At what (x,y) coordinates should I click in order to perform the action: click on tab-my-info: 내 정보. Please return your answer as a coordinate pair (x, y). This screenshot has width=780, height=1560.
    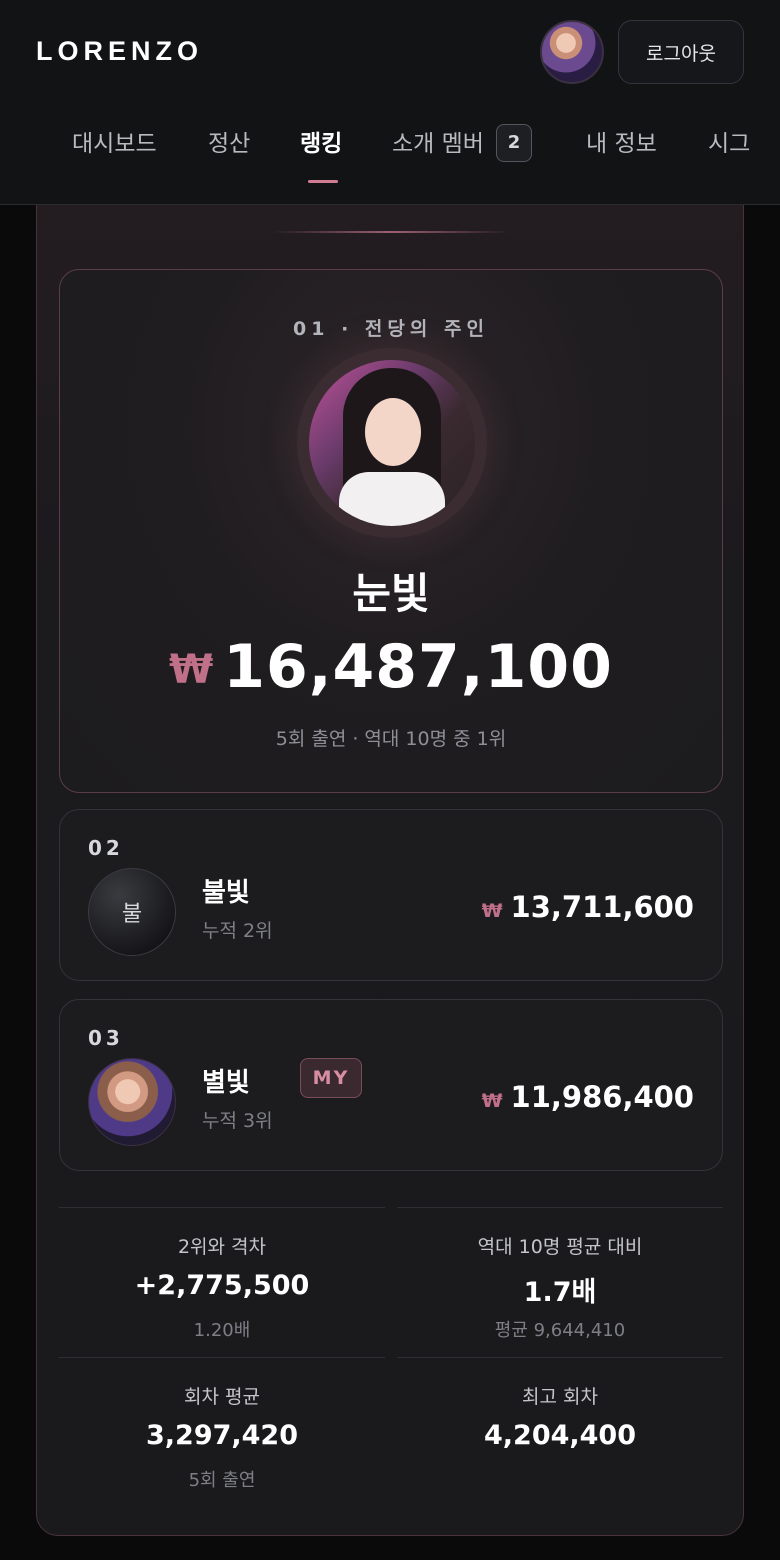
    Looking at the image, I should click on (621, 141).